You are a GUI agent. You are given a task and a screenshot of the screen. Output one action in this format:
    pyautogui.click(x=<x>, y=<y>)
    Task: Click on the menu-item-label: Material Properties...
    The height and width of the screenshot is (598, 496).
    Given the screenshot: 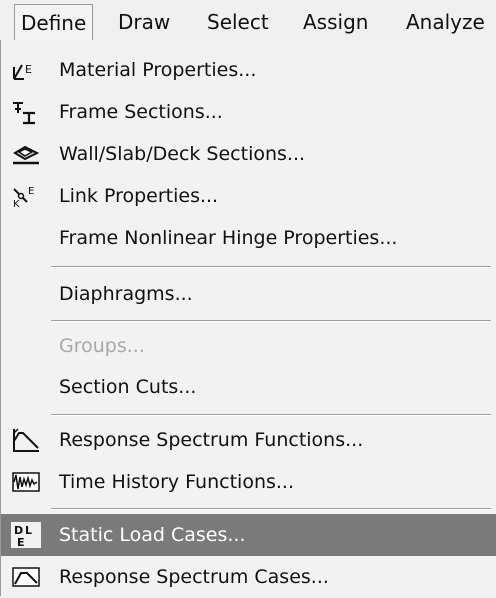 What is the action you would take?
    pyautogui.click(x=158, y=70)
    